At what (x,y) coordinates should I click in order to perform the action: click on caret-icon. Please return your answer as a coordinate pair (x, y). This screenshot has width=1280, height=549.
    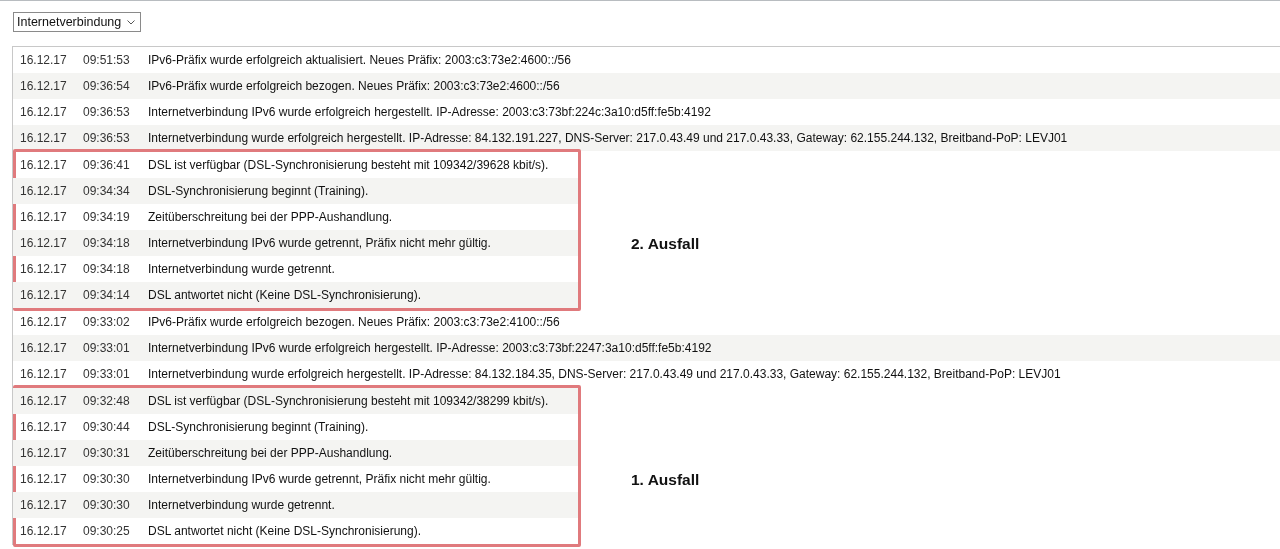
    Looking at the image, I should click on (131, 22).